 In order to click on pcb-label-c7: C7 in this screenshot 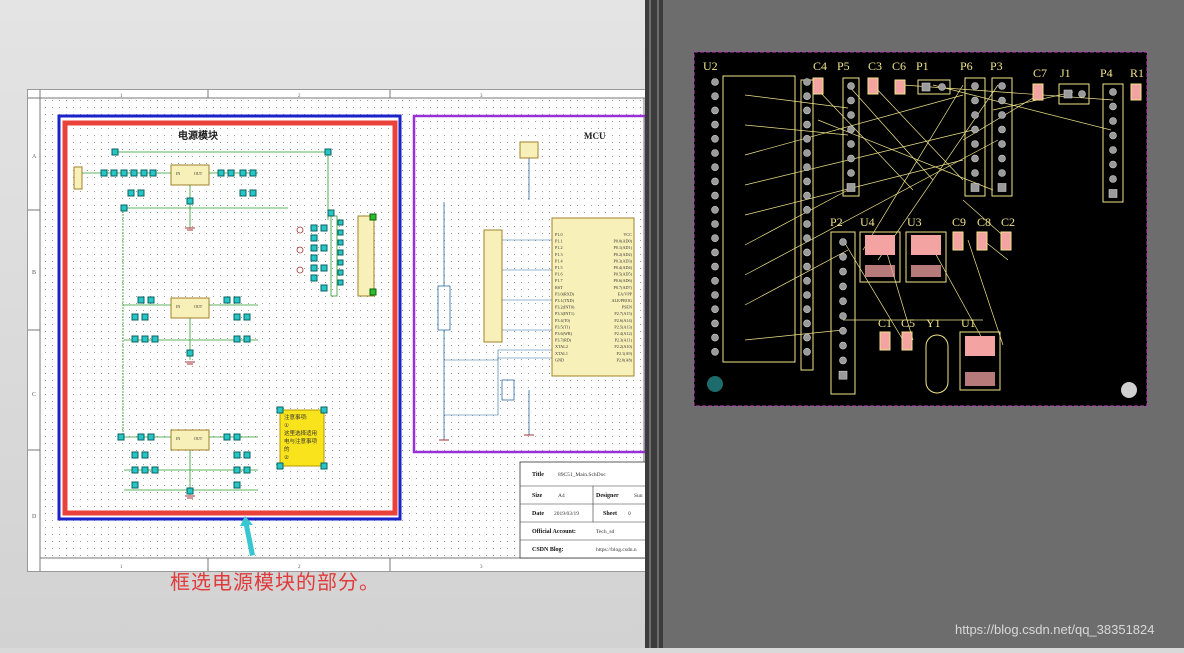, I will do `click(1040, 73)`.